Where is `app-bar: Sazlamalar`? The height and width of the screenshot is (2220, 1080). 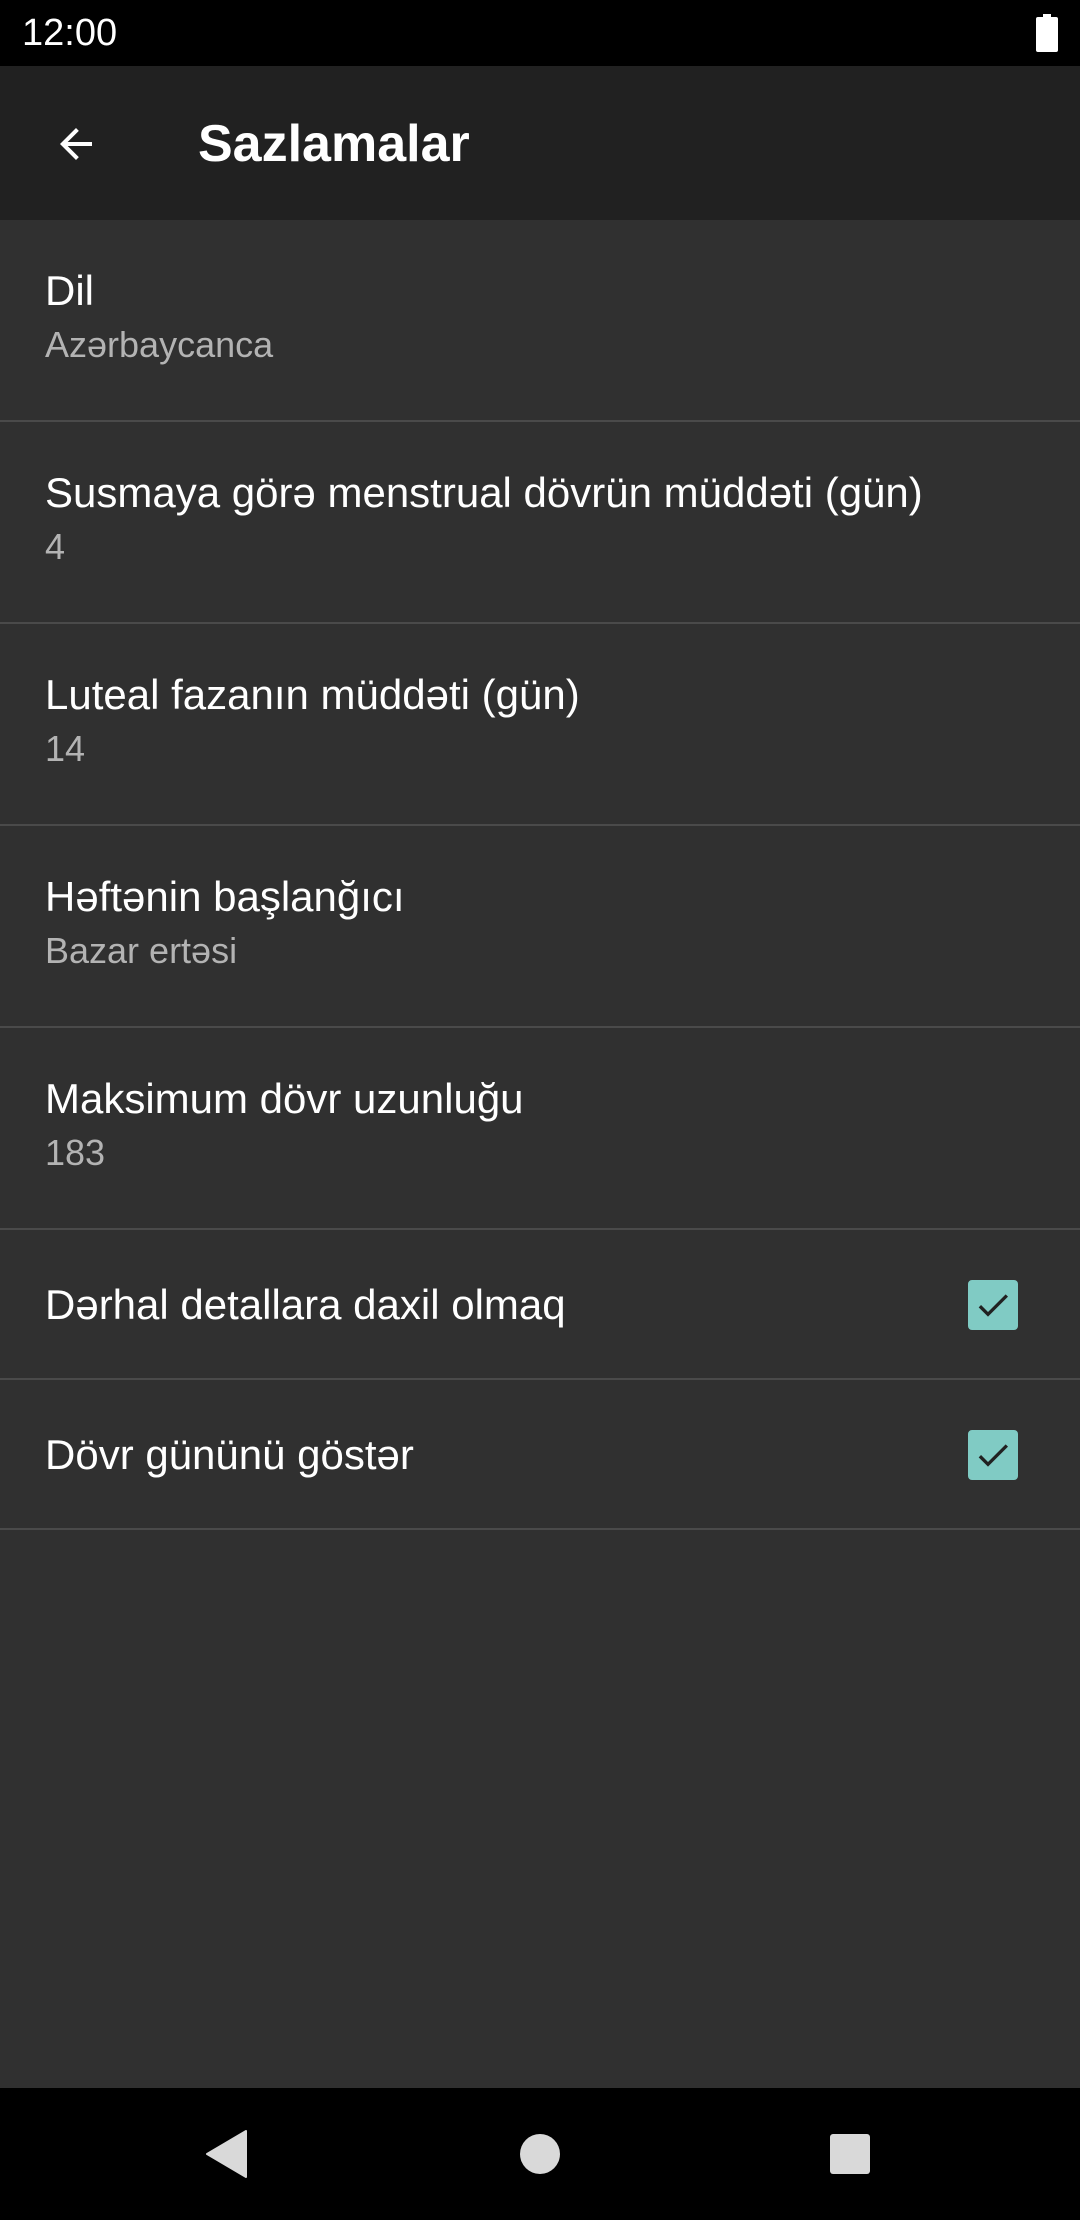
app-bar: Sazlamalar is located at coordinates (540, 143).